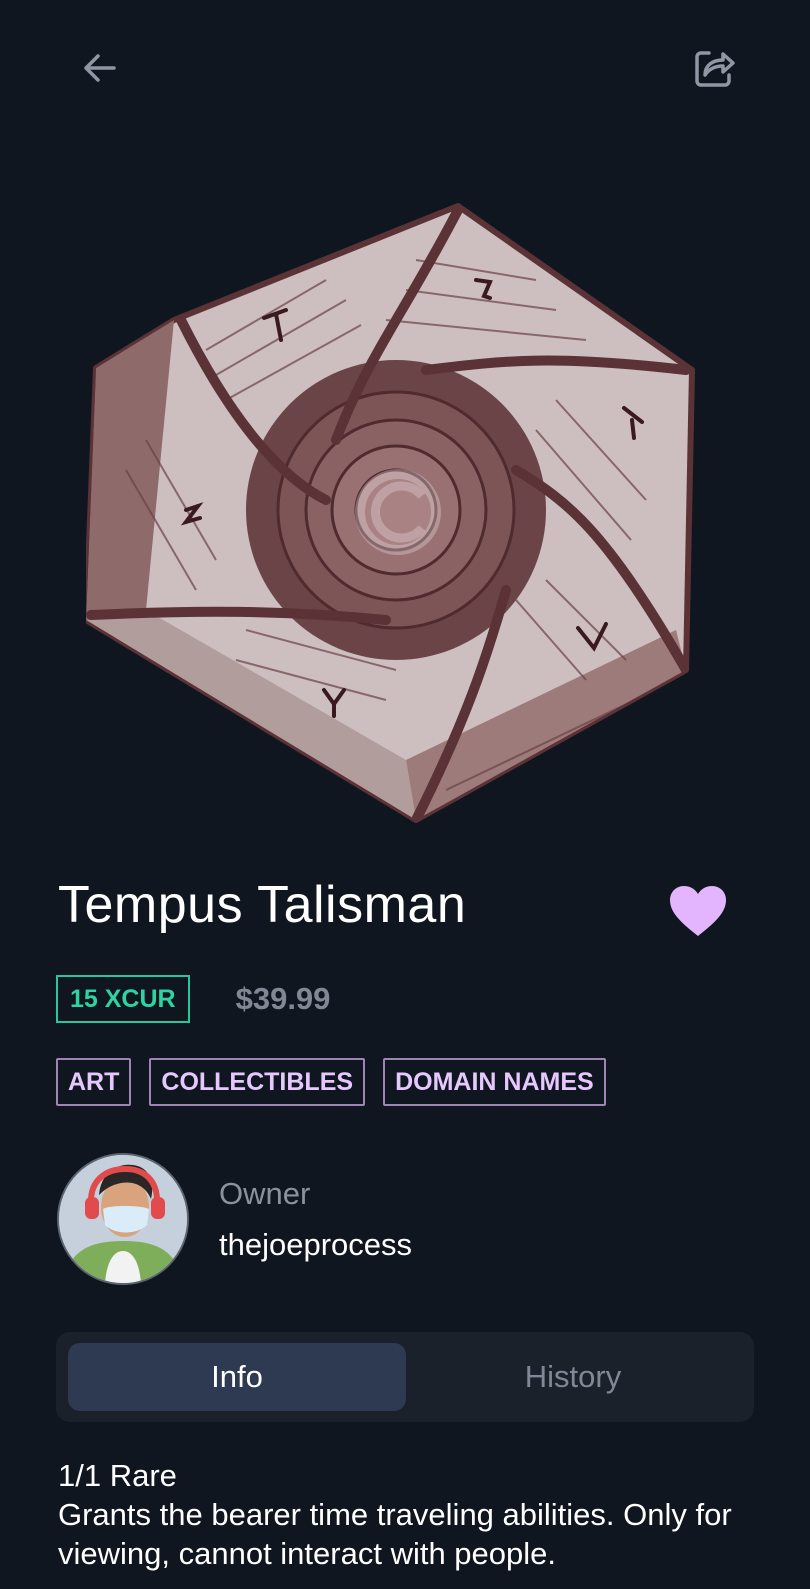  I want to click on heart-icon, so click(698, 911).